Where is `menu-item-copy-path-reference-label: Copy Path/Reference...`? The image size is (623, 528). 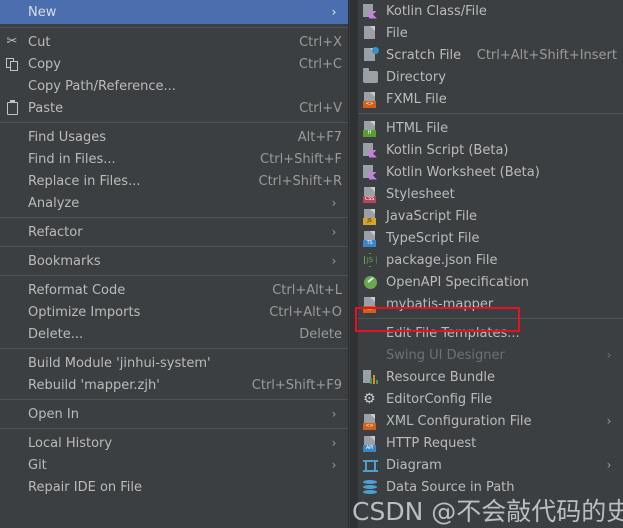
menu-item-copy-path-reference-label: Copy Path/Reference... is located at coordinates (102, 86).